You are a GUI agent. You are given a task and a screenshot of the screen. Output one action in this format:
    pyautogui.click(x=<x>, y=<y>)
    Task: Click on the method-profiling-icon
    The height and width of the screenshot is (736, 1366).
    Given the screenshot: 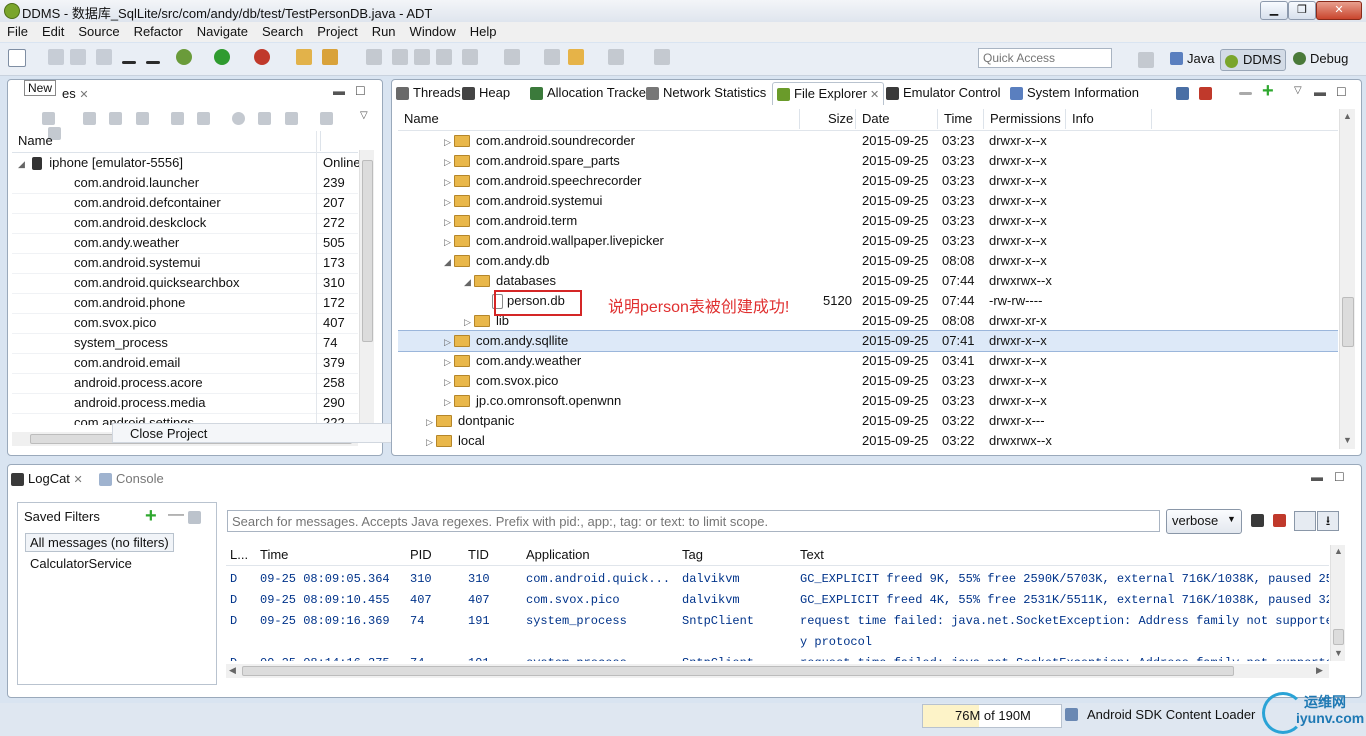 What is the action you would take?
    pyautogui.click(x=204, y=119)
    